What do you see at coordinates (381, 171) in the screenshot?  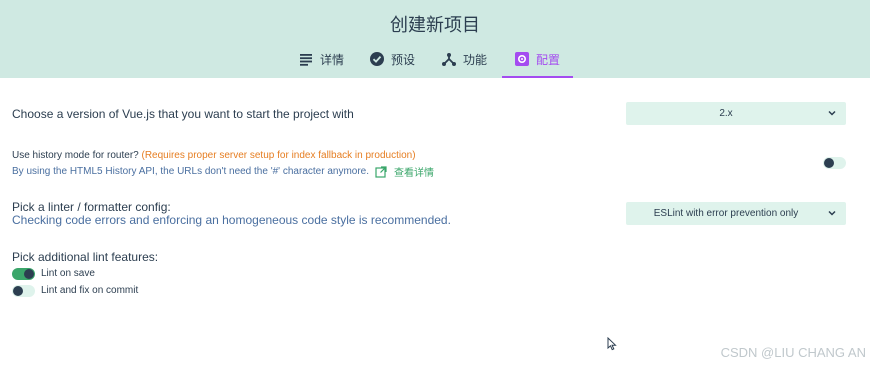 I see `external-link-icon` at bounding box center [381, 171].